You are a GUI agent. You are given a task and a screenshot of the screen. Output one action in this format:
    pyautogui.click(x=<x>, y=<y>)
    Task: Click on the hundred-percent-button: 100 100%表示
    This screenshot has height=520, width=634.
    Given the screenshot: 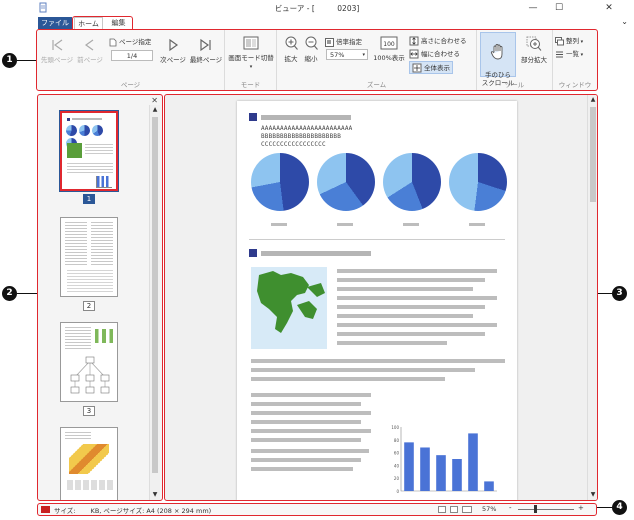 What is the action you would take?
    pyautogui.click(x=389, y=49)
    